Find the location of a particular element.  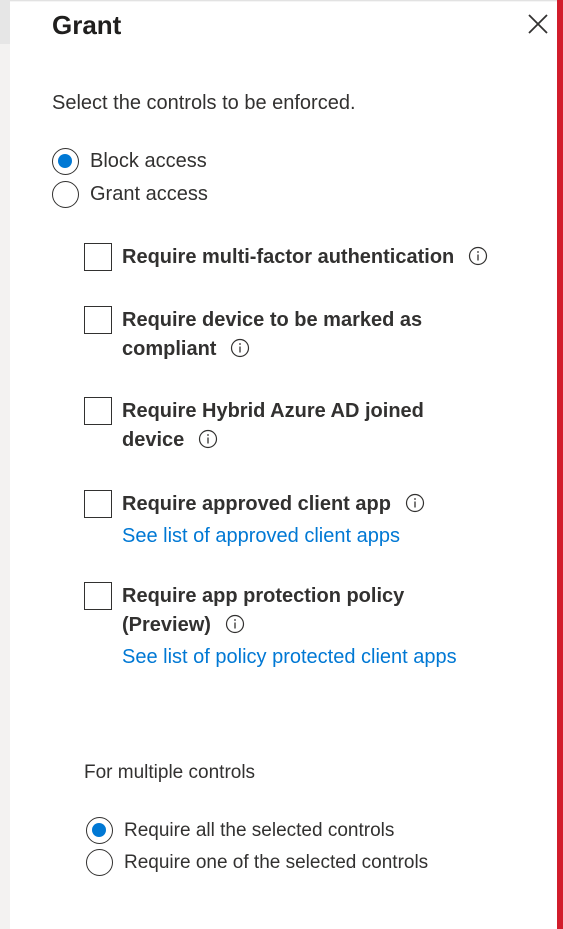

block-access-label: Block access is located at coordinates (148, 161).